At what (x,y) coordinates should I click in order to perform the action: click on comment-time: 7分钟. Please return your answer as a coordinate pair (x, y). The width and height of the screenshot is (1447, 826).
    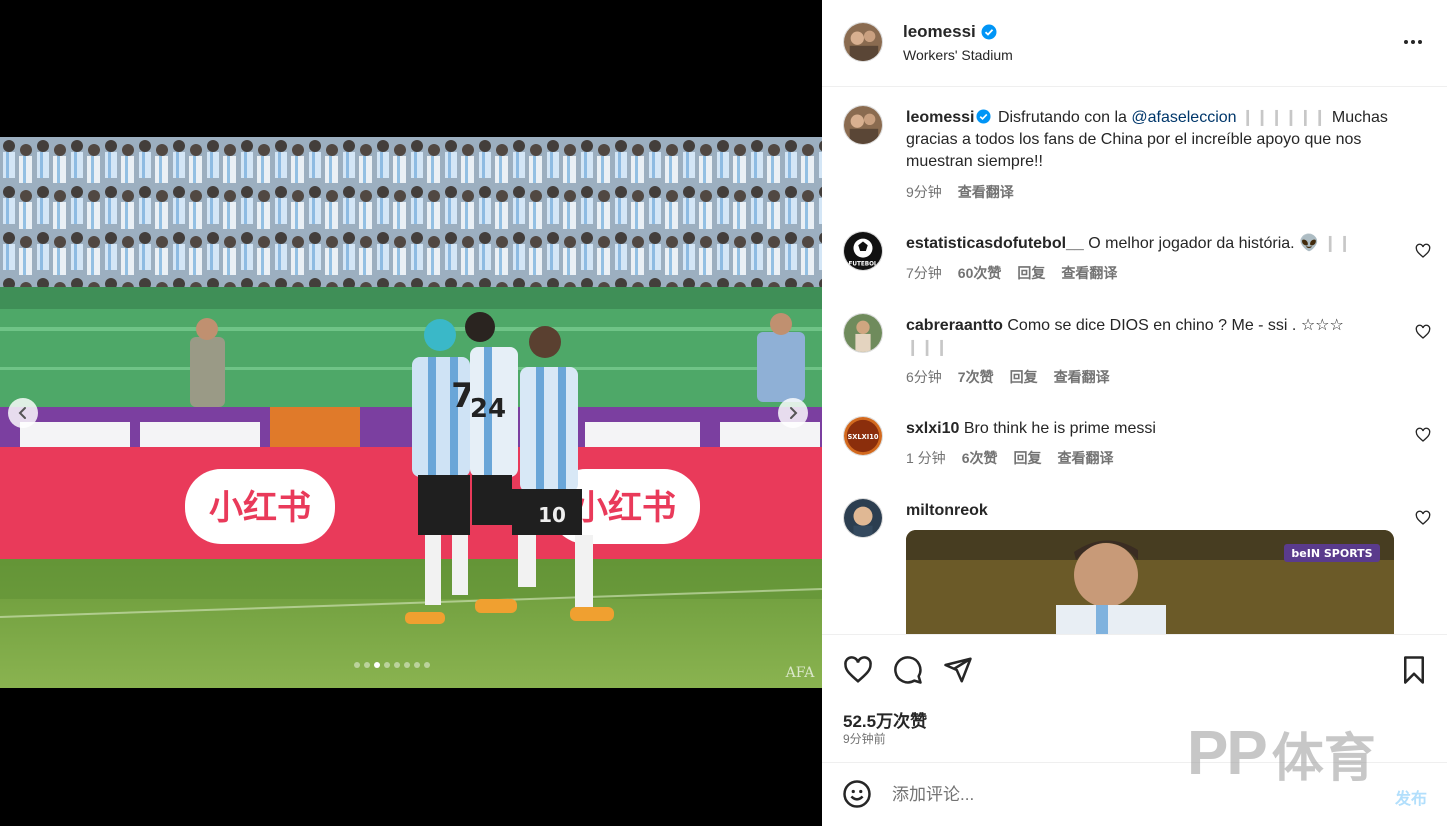
    Looking at the image, I should click on (924, 273).